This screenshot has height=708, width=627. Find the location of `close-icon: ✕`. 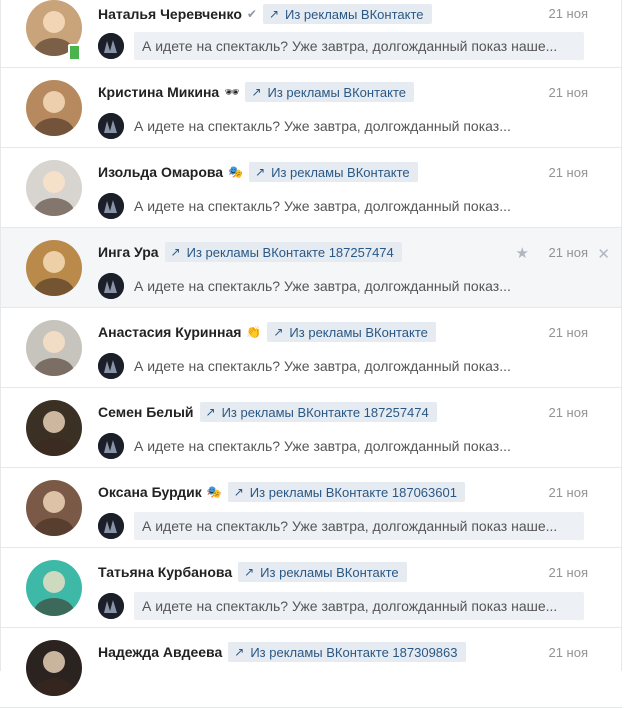

close-icon: ✕ is located at coordinates (603, 254).